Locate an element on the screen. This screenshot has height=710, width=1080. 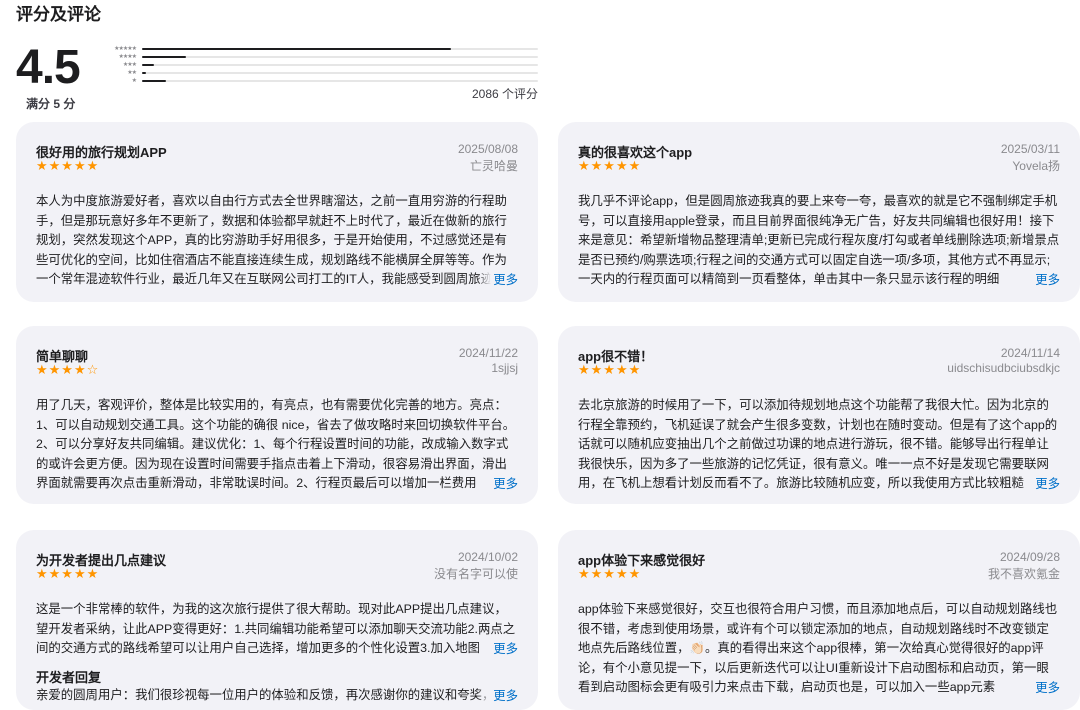
rating-count: 2086 个评分 is located at coordinates (504, 94).